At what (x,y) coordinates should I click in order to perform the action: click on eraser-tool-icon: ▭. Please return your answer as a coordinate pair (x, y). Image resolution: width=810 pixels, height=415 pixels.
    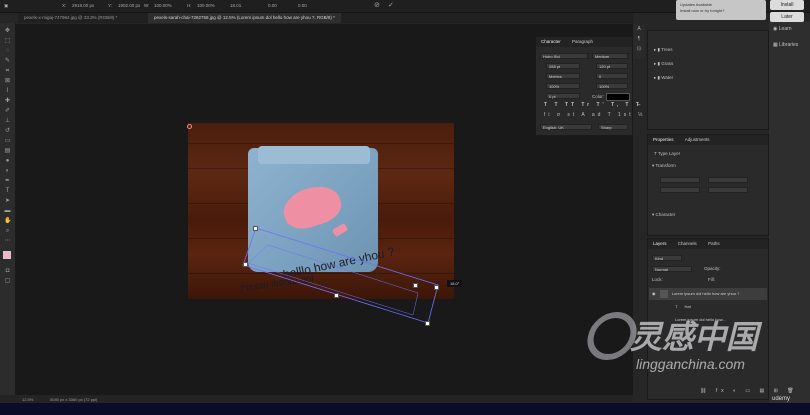
    Looking at the image, I should click on (7, 141).